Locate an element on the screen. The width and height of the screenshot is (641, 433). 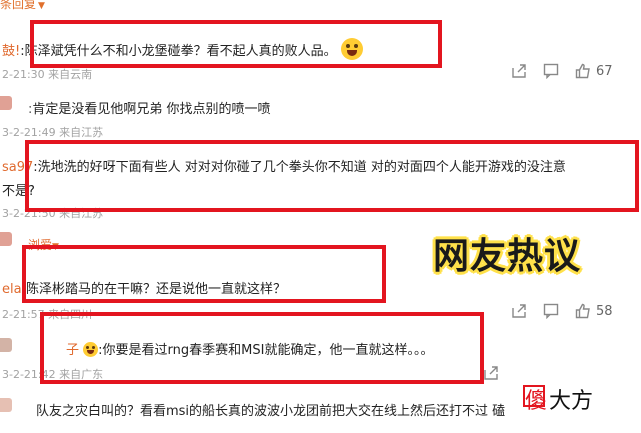
comment-actions: 58 is located at coordinates (561, 311).